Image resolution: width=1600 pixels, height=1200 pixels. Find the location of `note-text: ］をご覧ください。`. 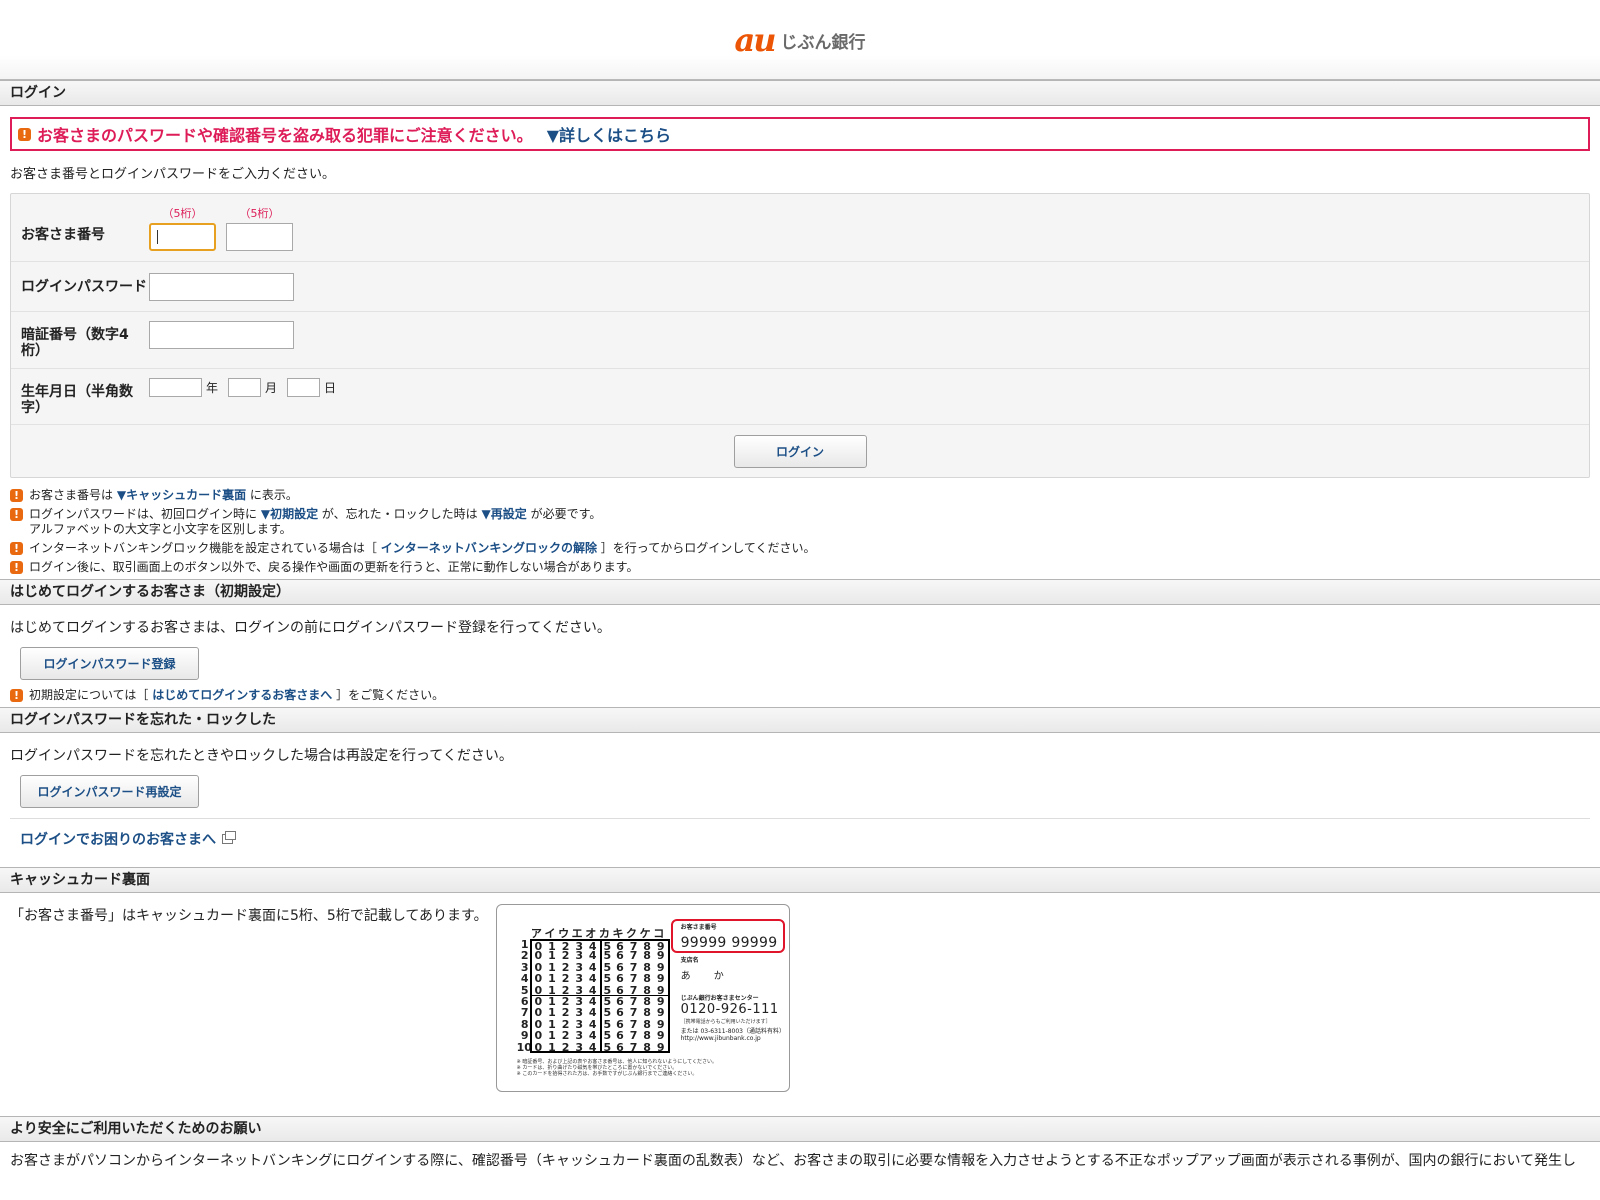

note-text: ］をご覧ください。 is located at coordinates (390, 695).